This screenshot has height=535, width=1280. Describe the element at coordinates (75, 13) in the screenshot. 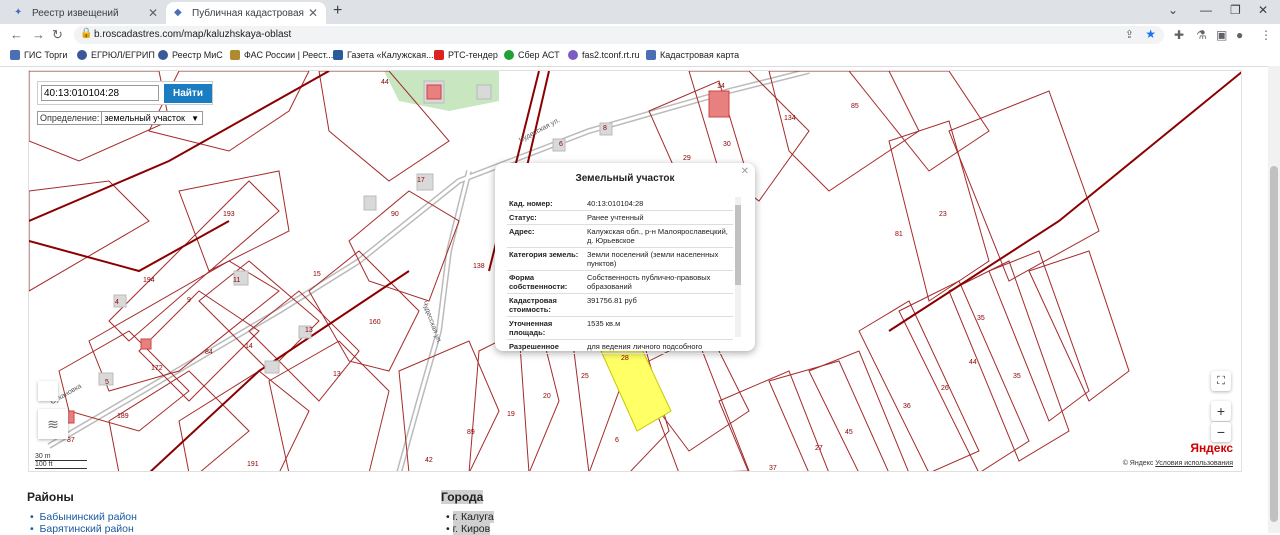

I see `tab-title: Реестр извещений` at that location.